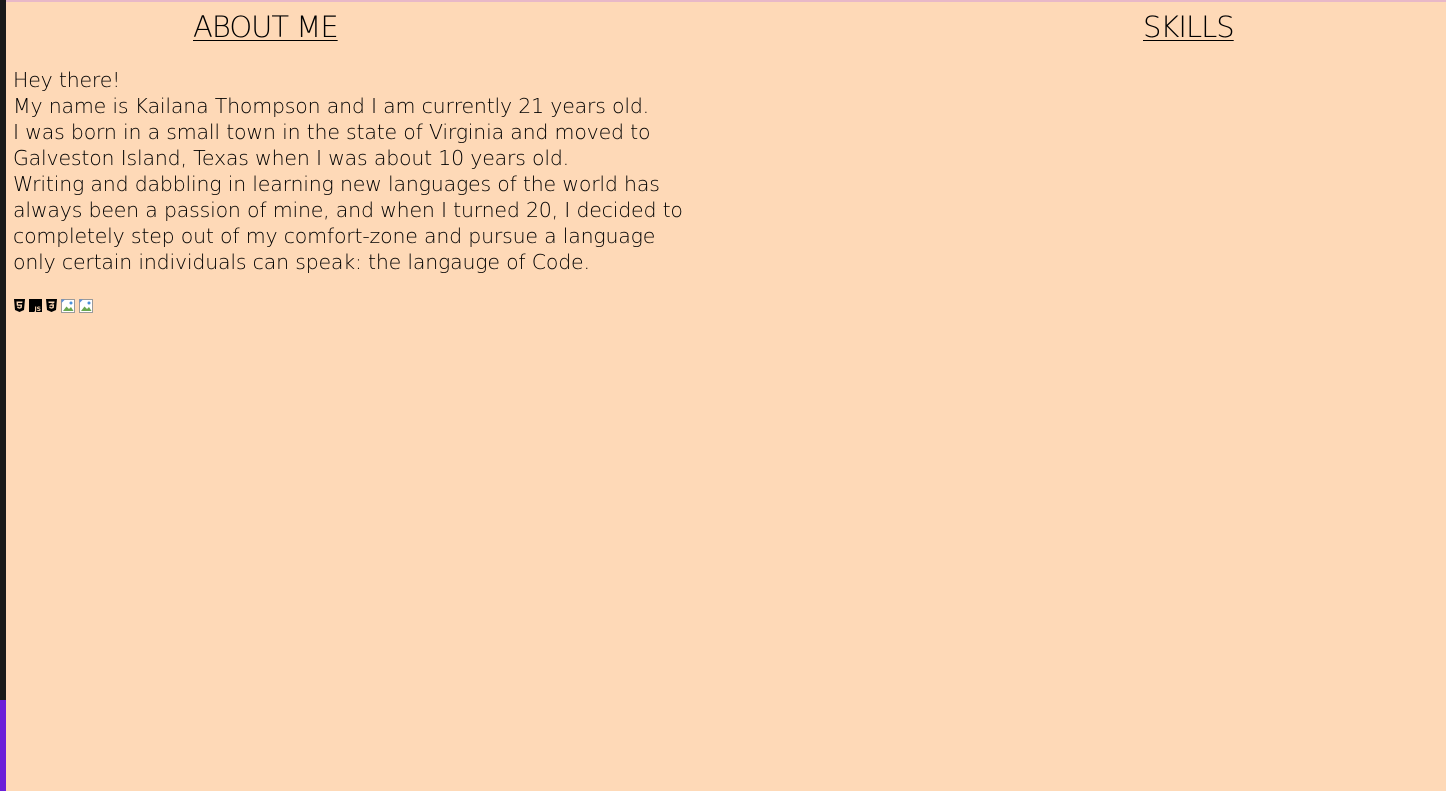  What do you see at coordinates (19, 305) in the screenshot?
I see `html5-icon` at bounding box center [19, 305].